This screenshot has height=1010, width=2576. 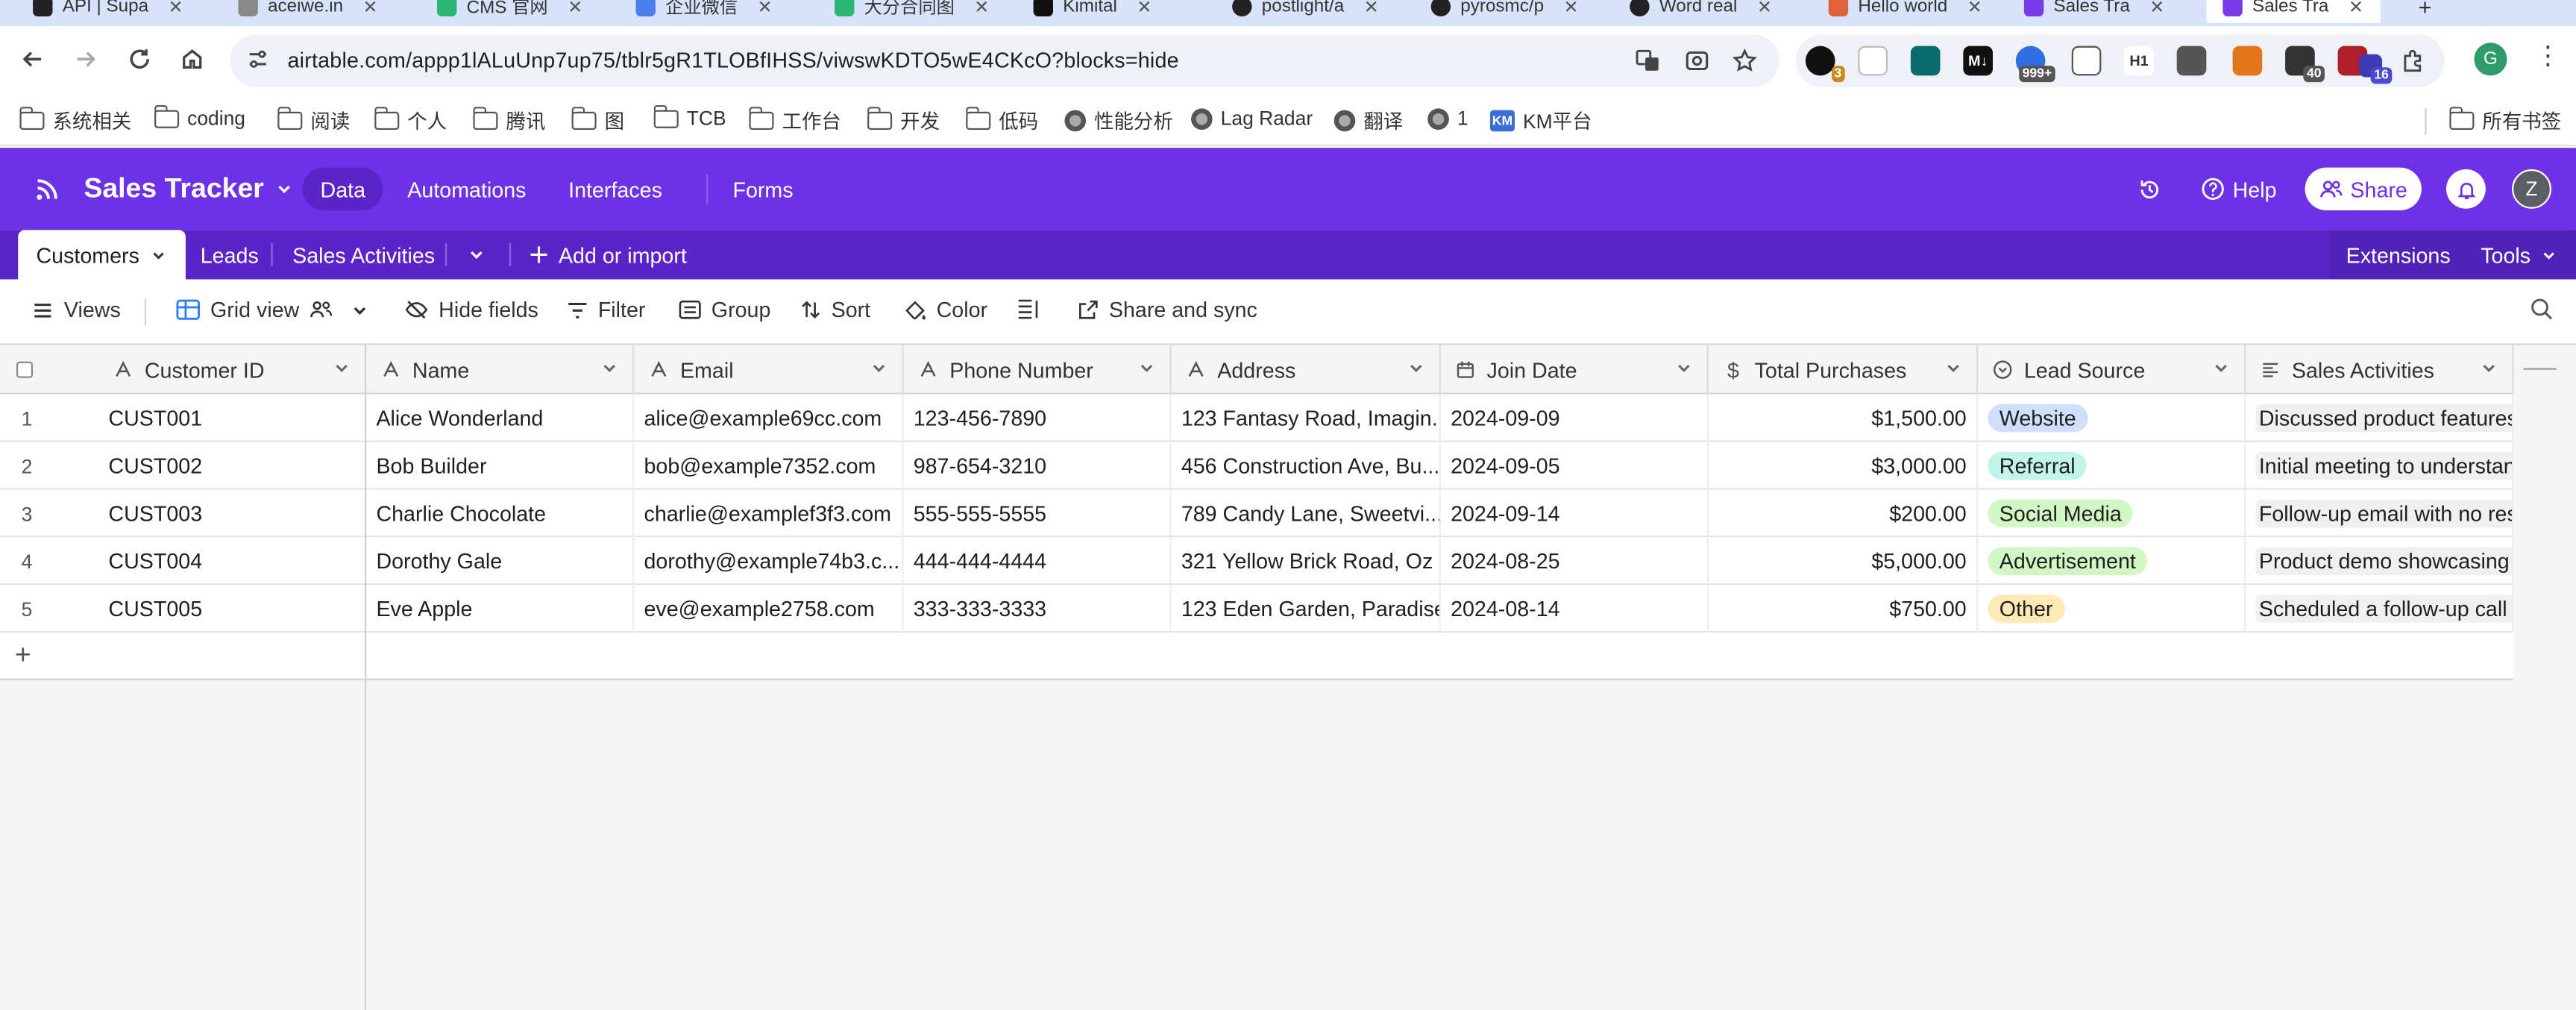 What do you see at coordinates (2380, 562) in the screenshot?
I see `sales-activities-cell: Product demo showcasing k` at bounding box center [2380, 562].